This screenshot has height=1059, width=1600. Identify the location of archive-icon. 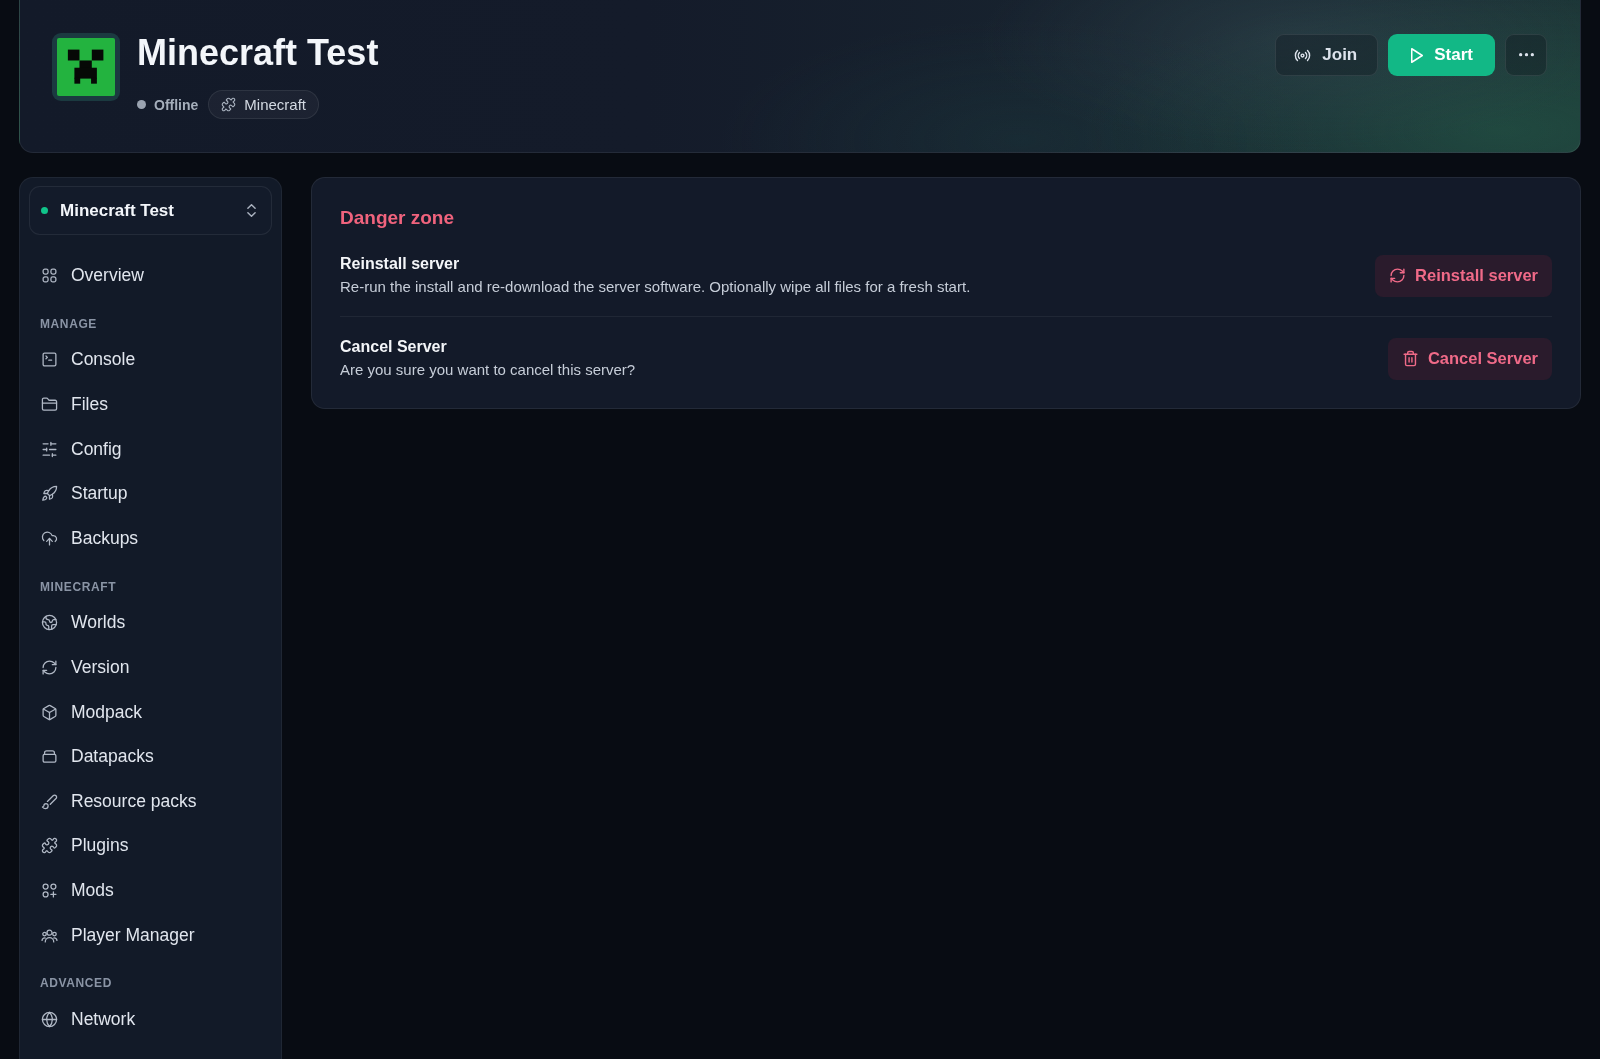
(49, 757).